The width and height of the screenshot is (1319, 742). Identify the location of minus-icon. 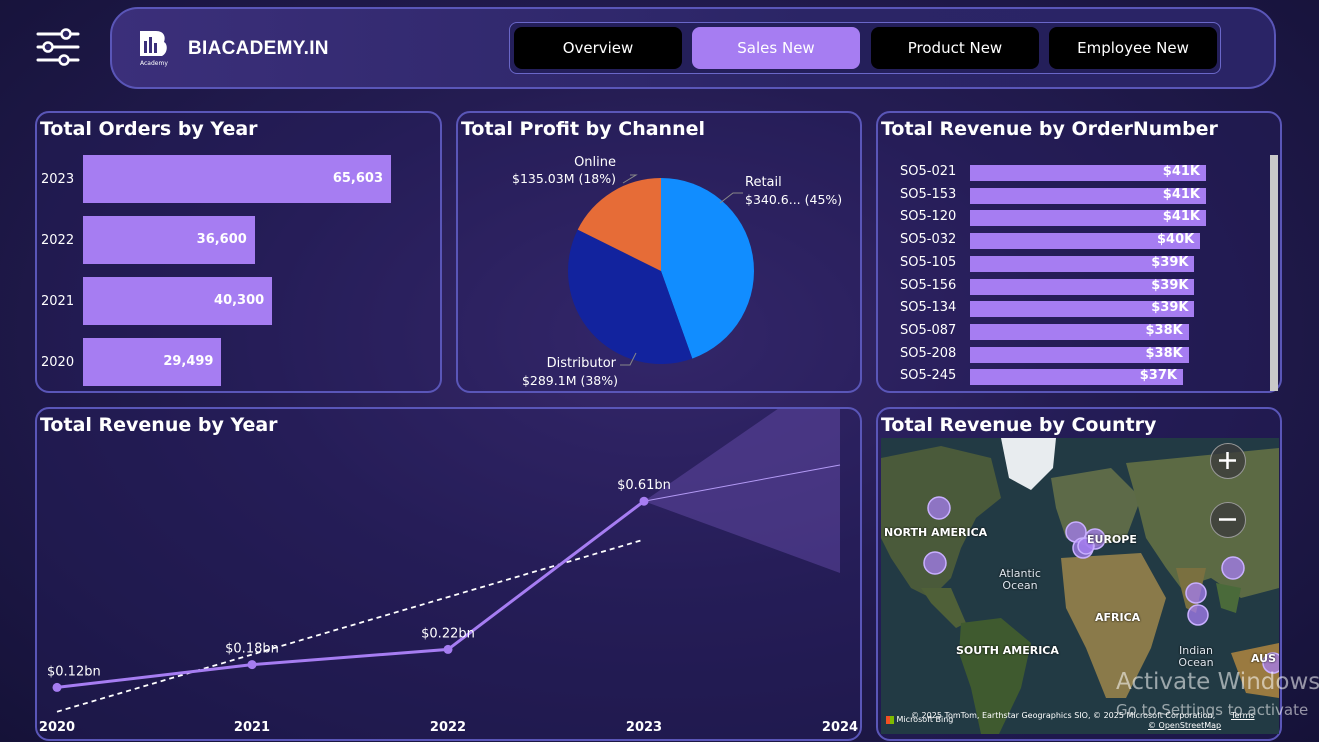
(1227, 519).